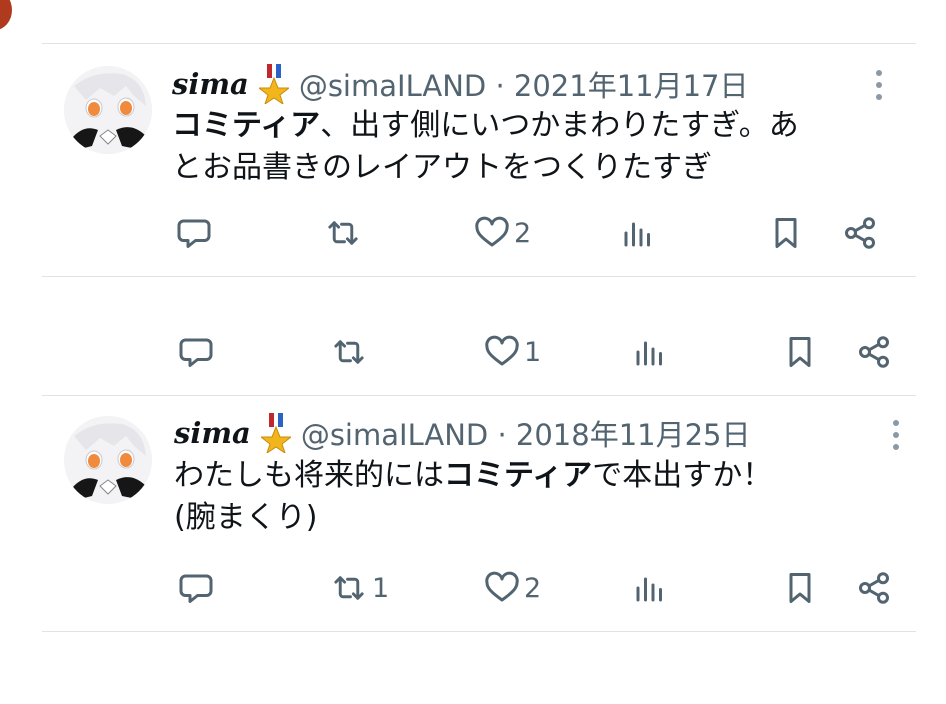 The height and width of the screenshot is (704, 946). I want to click on like-button: 1, so click(512, 352).